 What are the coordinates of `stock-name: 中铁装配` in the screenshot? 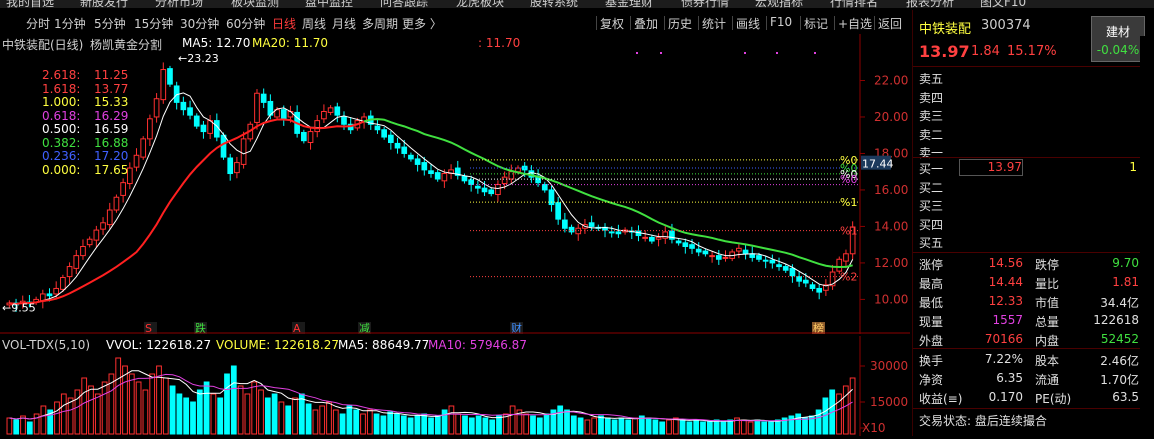 It's located at (945, 29).